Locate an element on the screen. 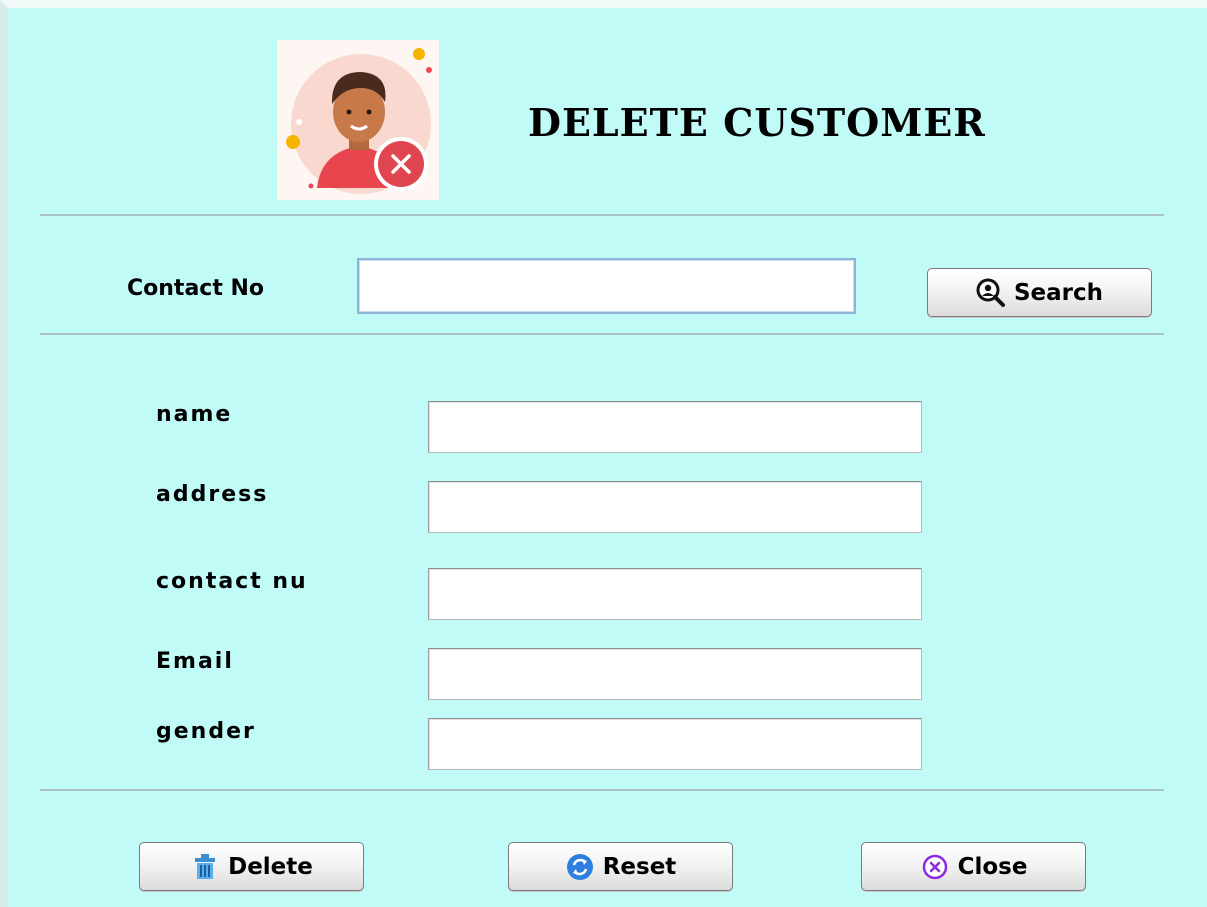  page-title: DELETE CUSTOMER is located at coordinates (757, 122).